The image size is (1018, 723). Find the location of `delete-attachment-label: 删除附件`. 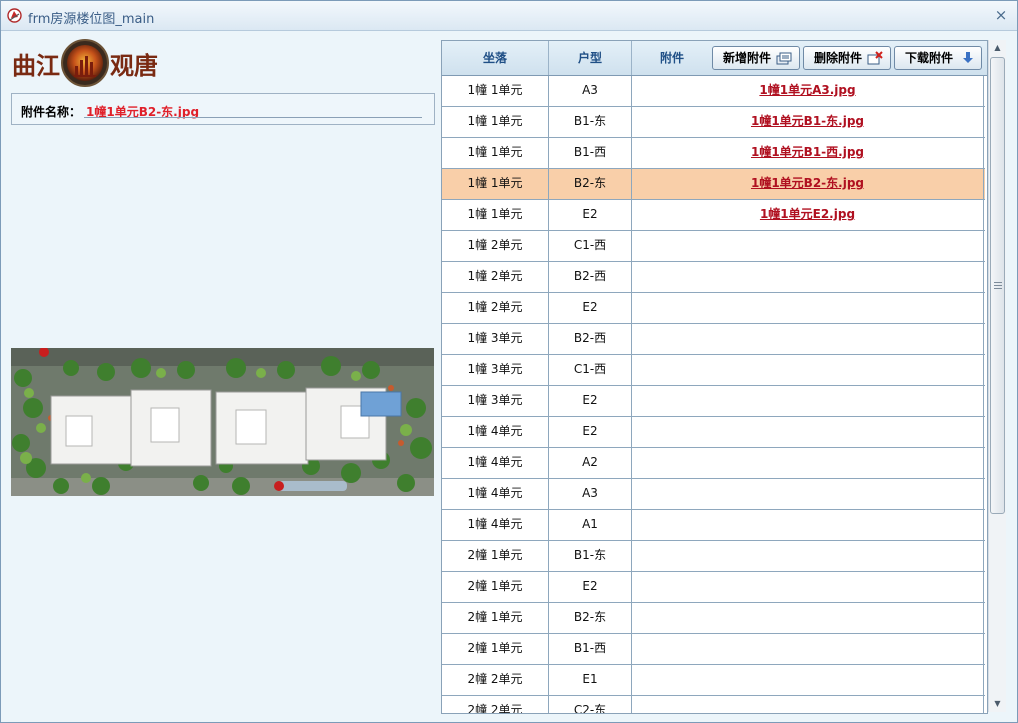

delete-attachment-label: 删除附件 is located at coordinates (838, 58).